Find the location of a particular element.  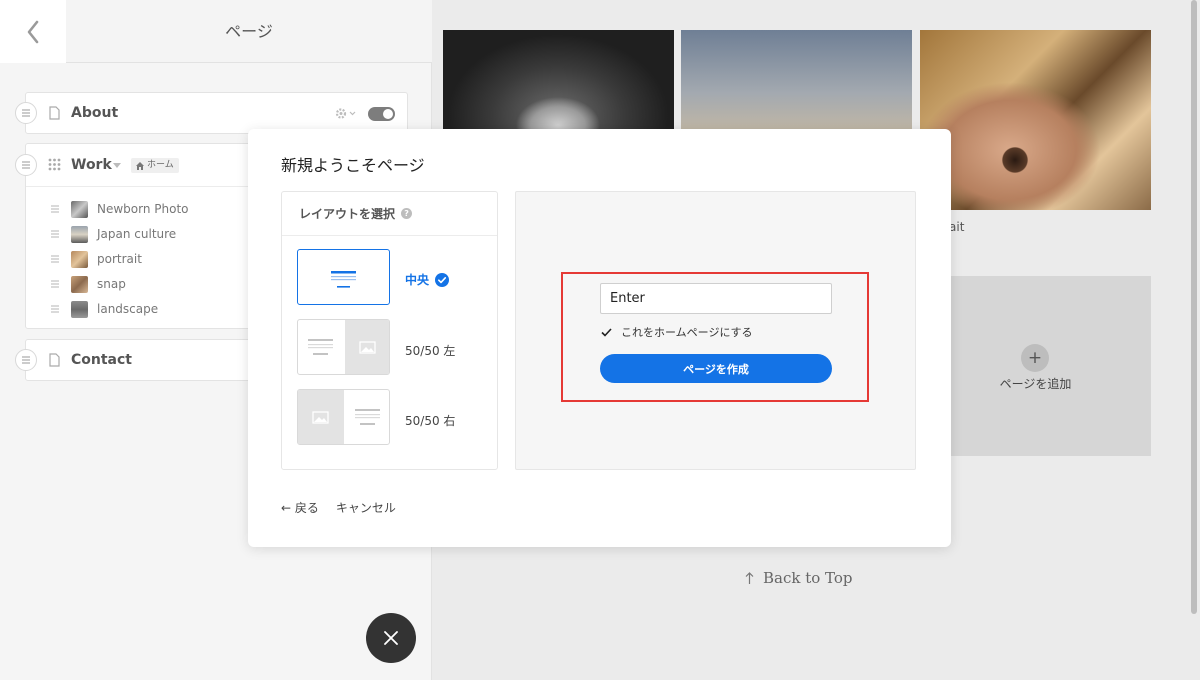

back-button is located at coordinates (33, 31).